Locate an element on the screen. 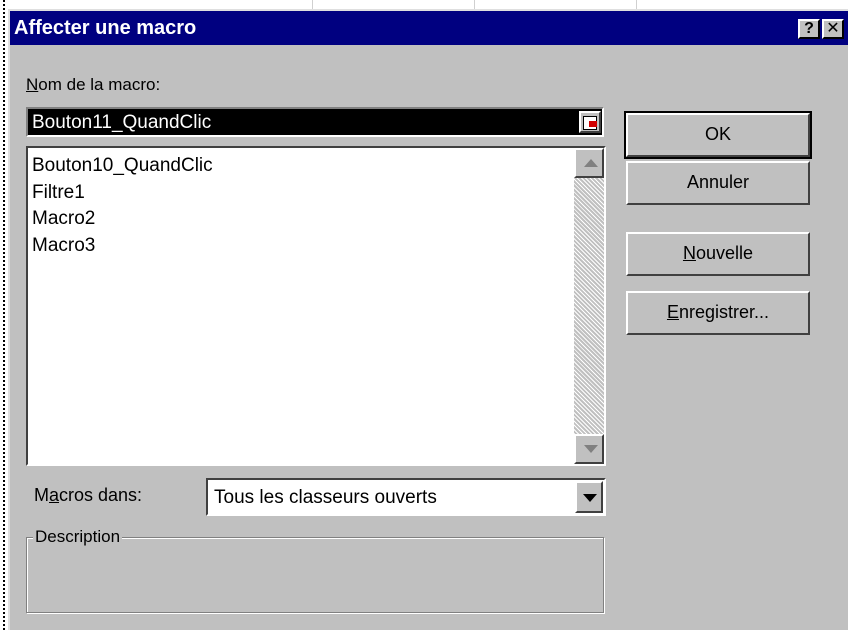  ok-button: OK is located at coordinates (718, 135).